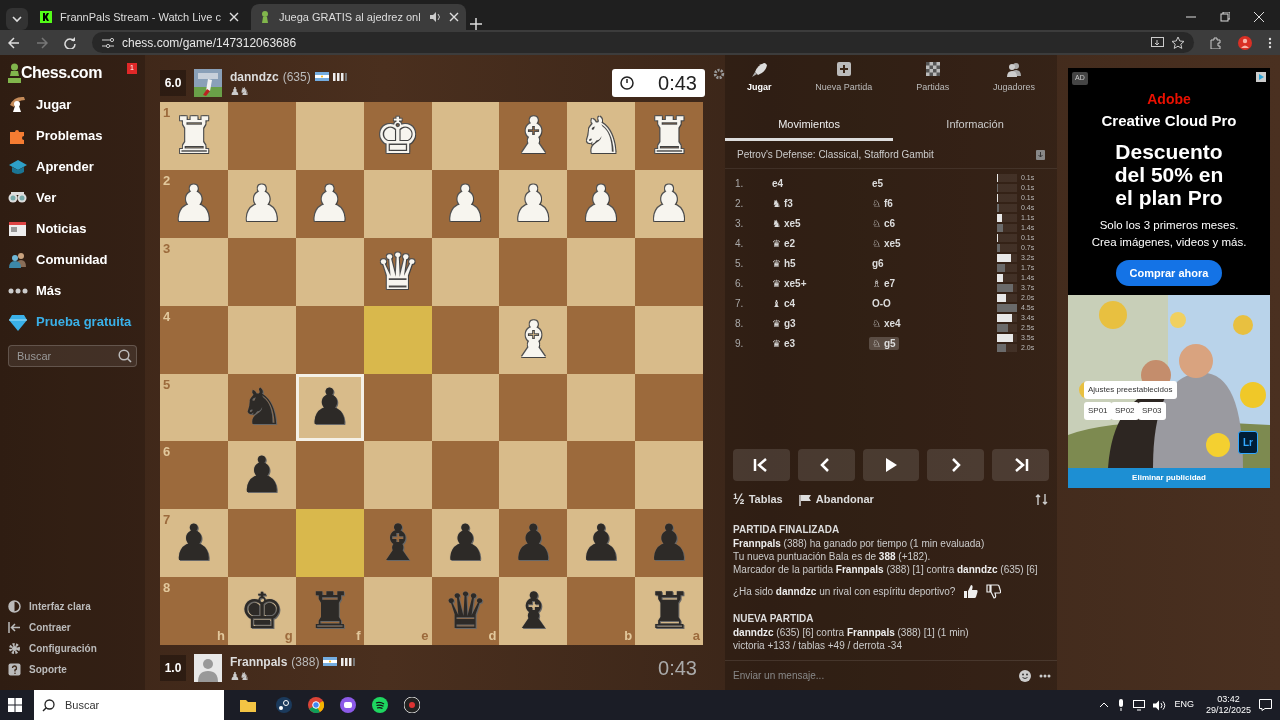  What do you see at coordinates (1216, 42) in the screenshot?
I see `extensions-icon` at bounding box center [1216, 42].